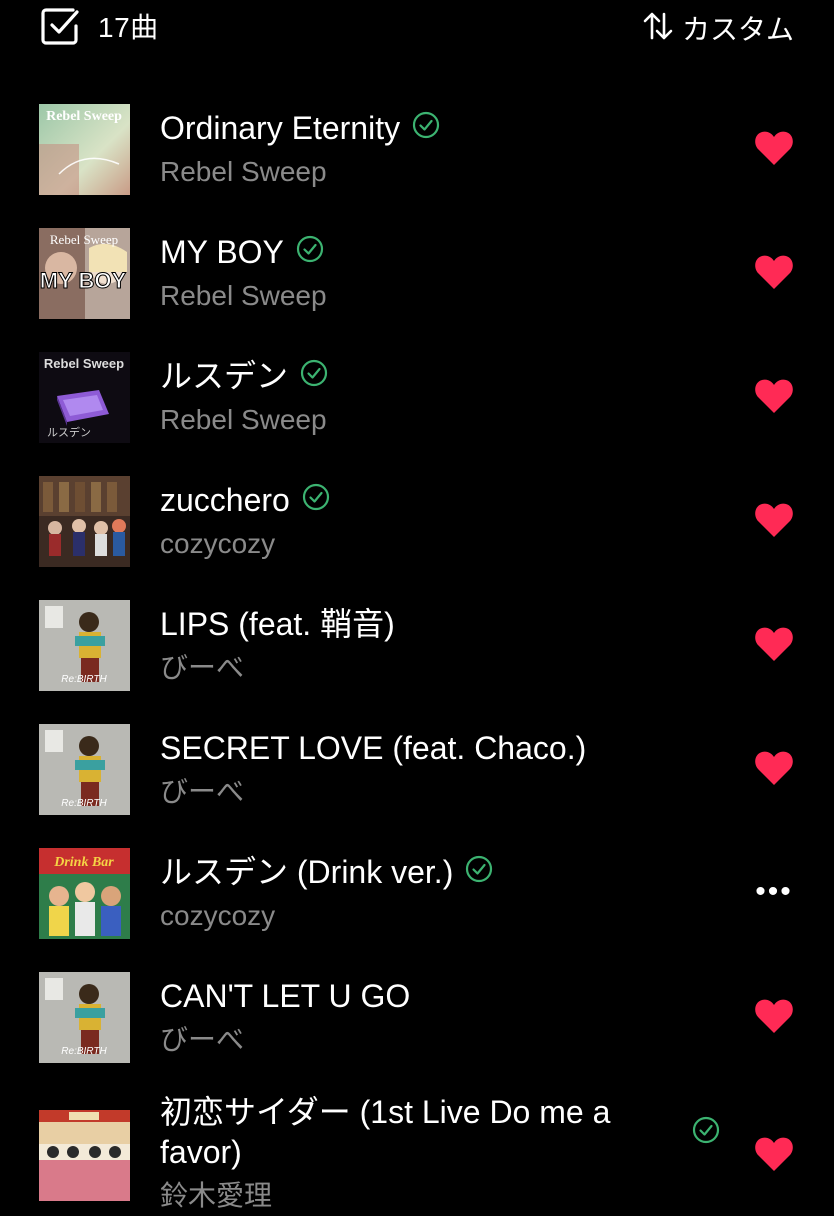 The height and width of the screenshot is (1216, 834). I want to click on svg-text: MY BOY, so click(83, 280).